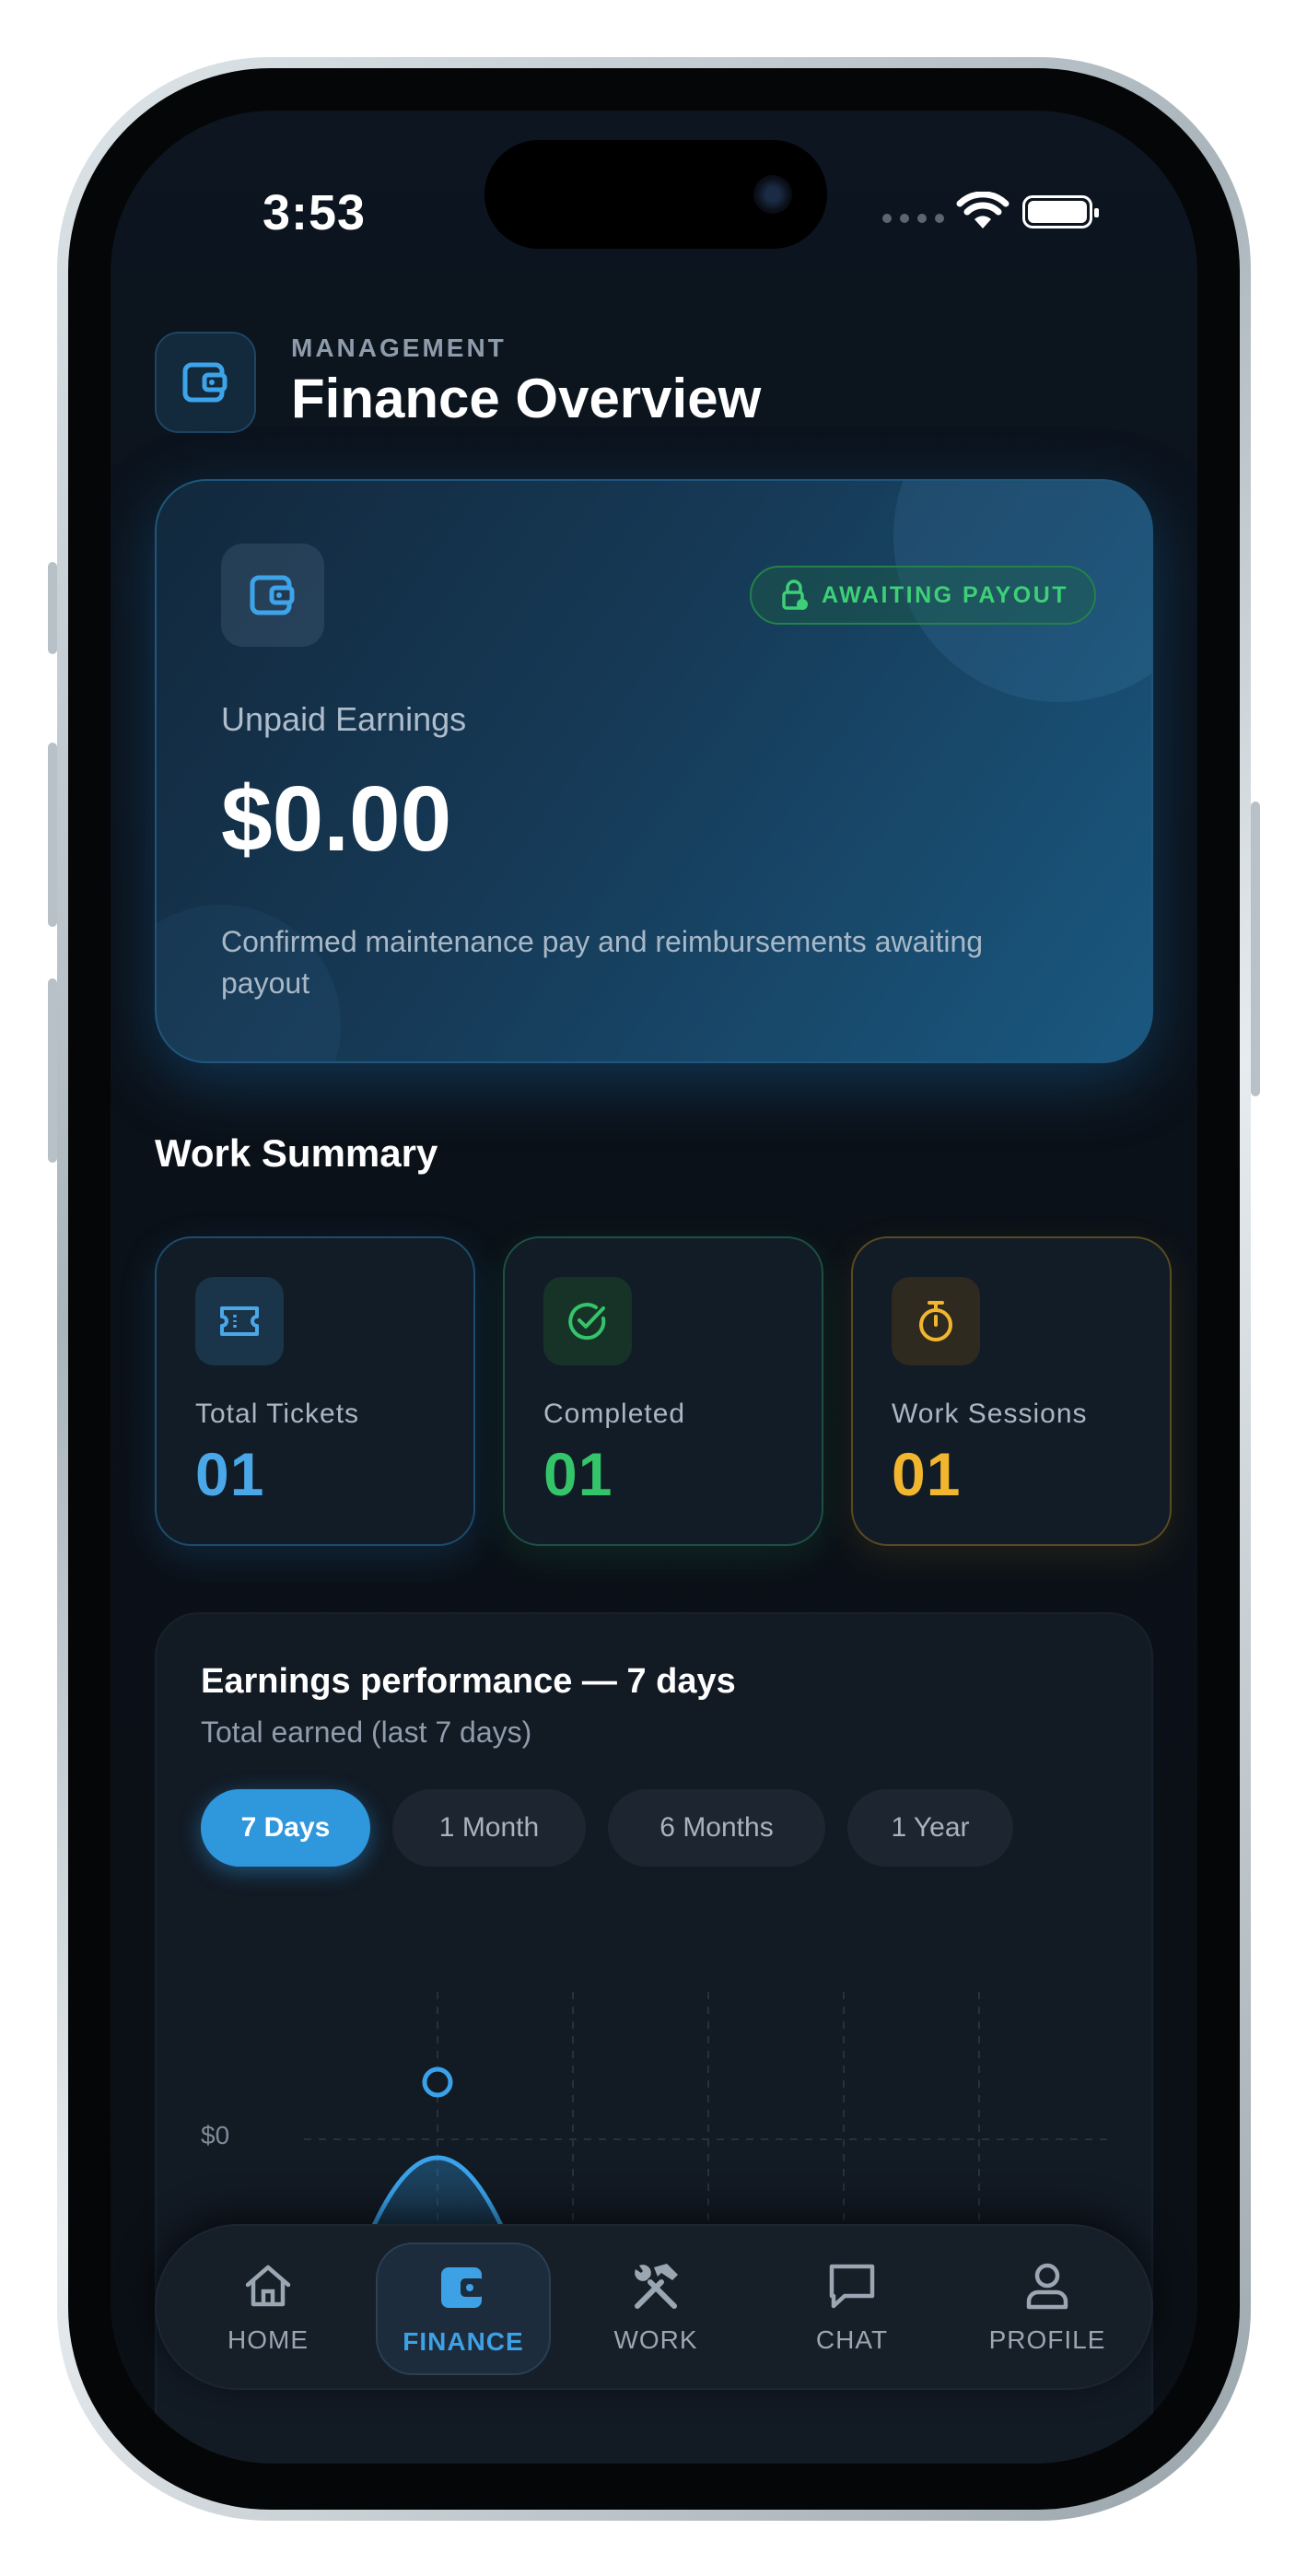  I want to click on status-badge: AWAITING PAYOUT, so click(923, 595).